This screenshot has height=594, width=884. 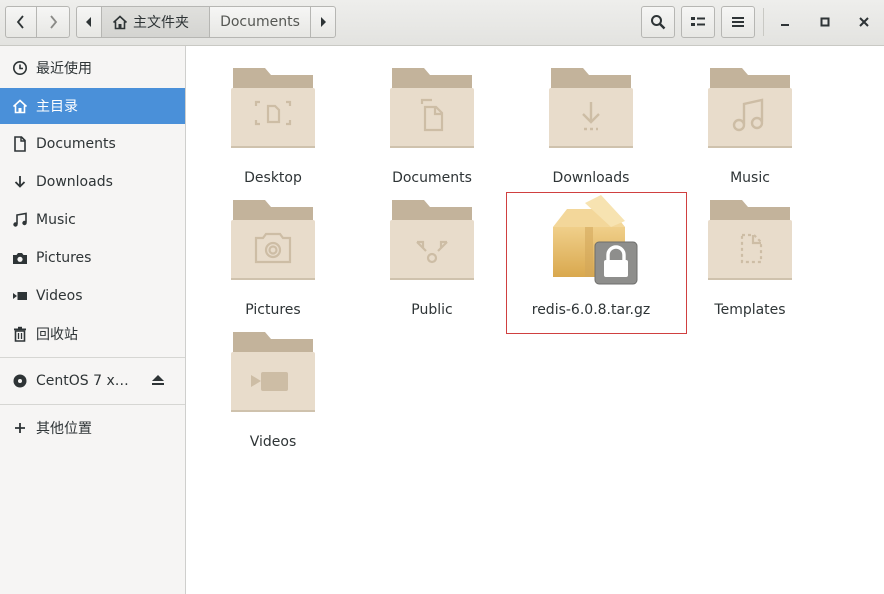 What do you see at coordinates (161, 23) in the screenshot?
I see `breadcrumb-label: 主文件夹` at bounding box center [161, 23].